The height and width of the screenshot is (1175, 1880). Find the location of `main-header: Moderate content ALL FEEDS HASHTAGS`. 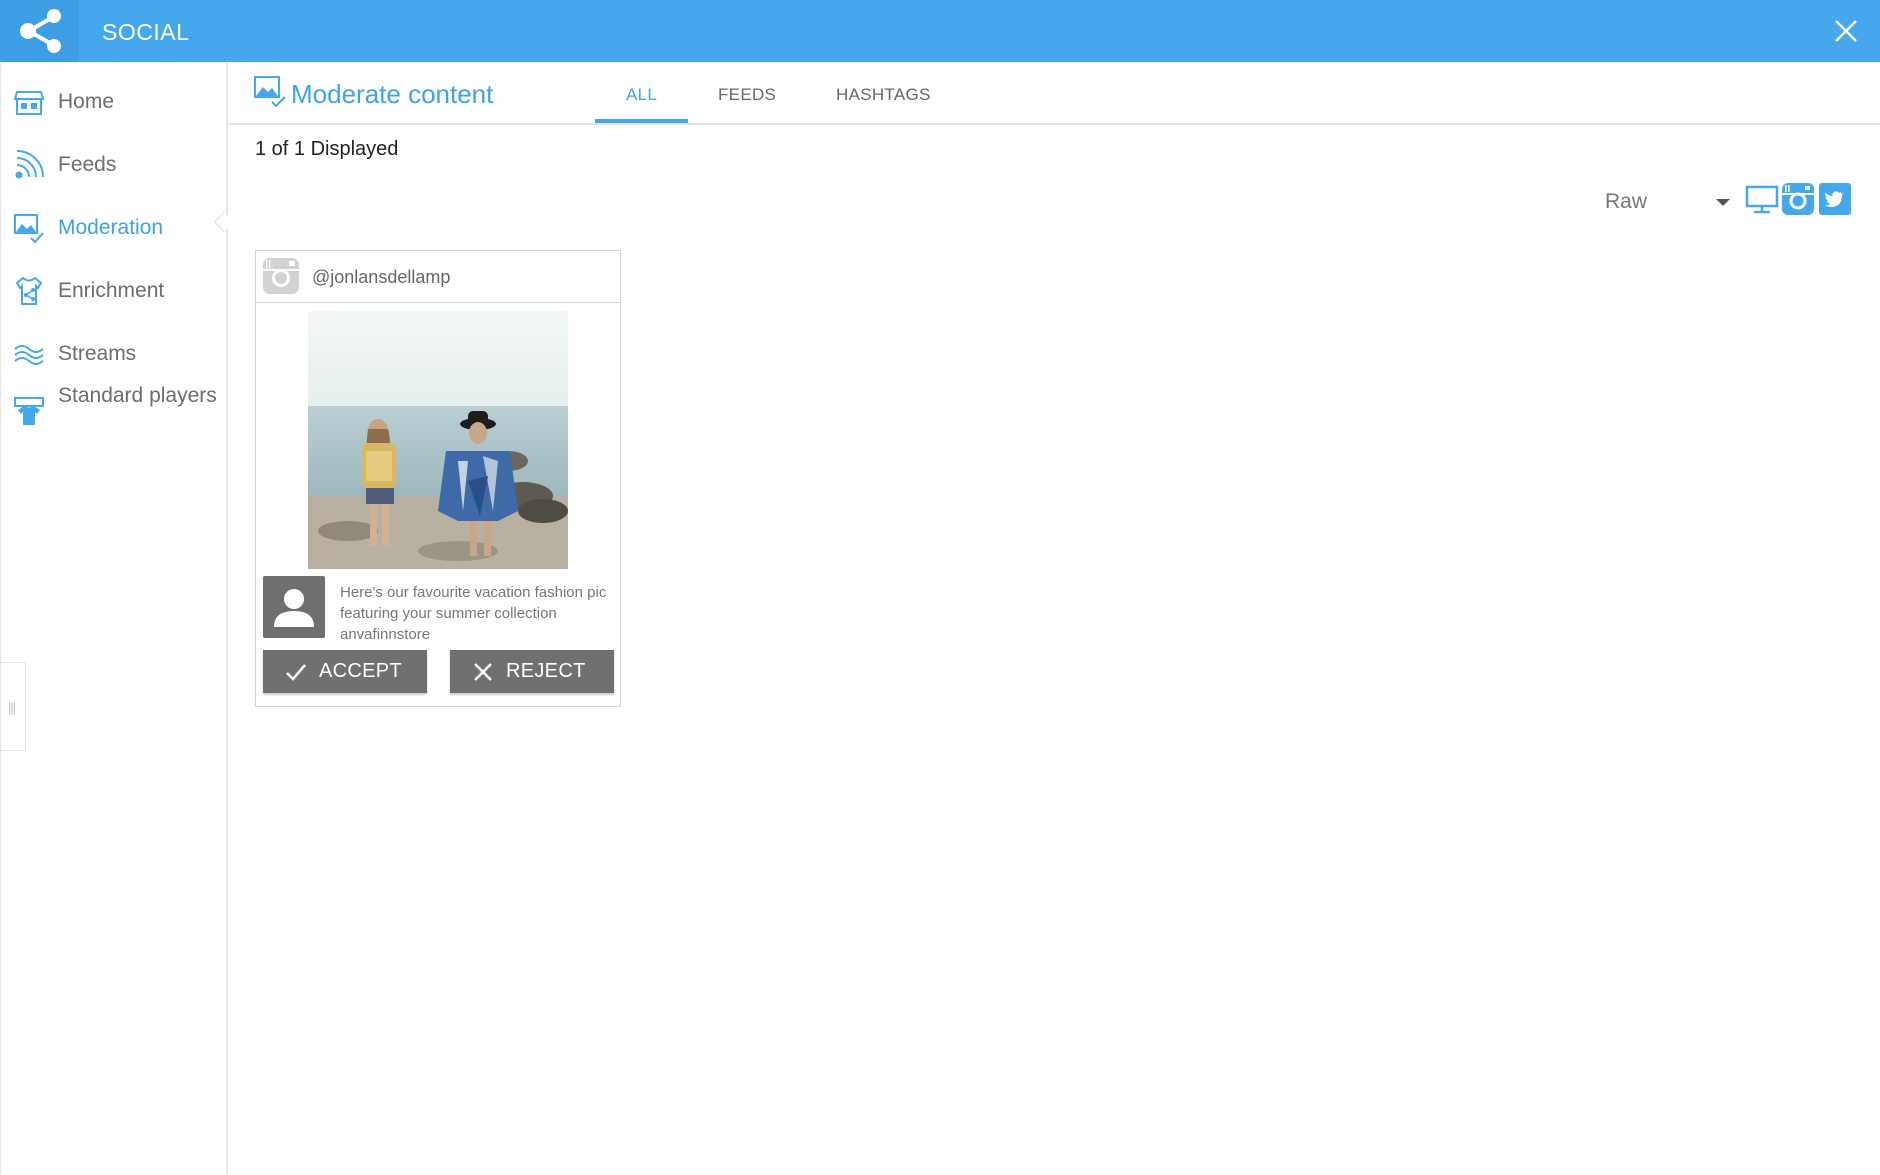

main-header: Moderate content ALL FEEDS HASHTAGS is located at coordinates (1054, 93).